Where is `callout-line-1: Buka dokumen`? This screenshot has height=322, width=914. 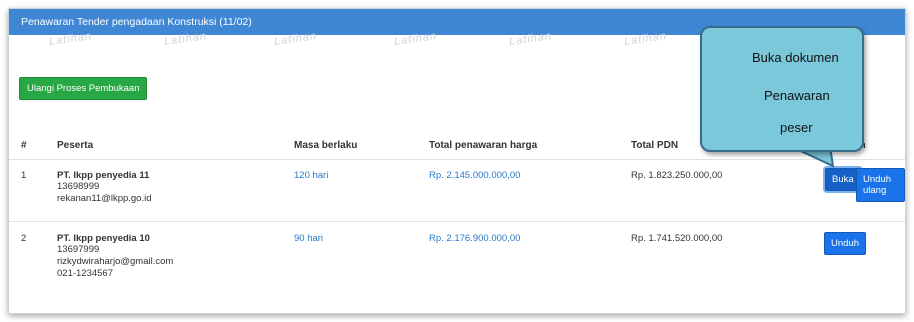
callout-line-1: Buka dokumen is located at coordinates (795, 57).